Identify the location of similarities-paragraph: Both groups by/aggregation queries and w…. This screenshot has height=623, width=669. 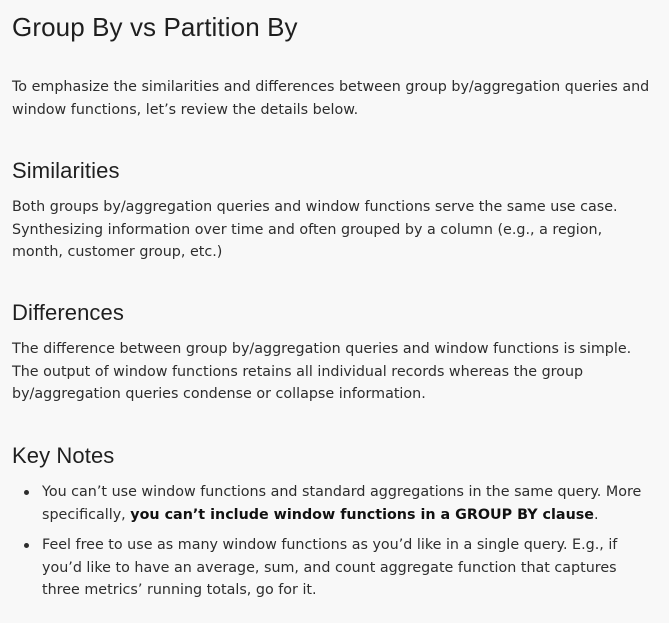
(315, 229).